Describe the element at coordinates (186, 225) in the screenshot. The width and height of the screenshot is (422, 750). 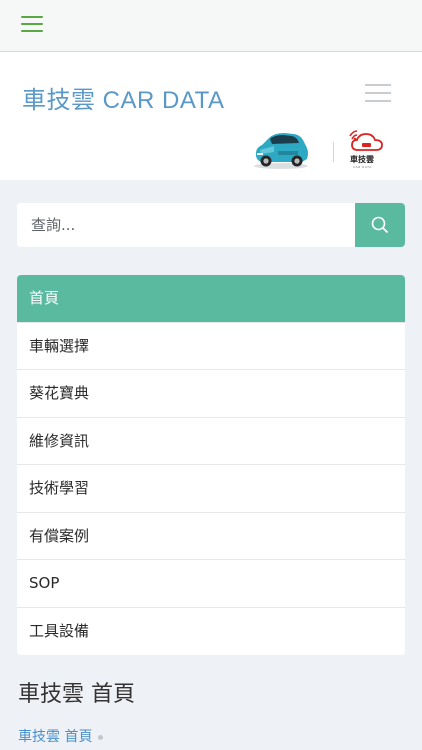
I see `search-input` at that location.